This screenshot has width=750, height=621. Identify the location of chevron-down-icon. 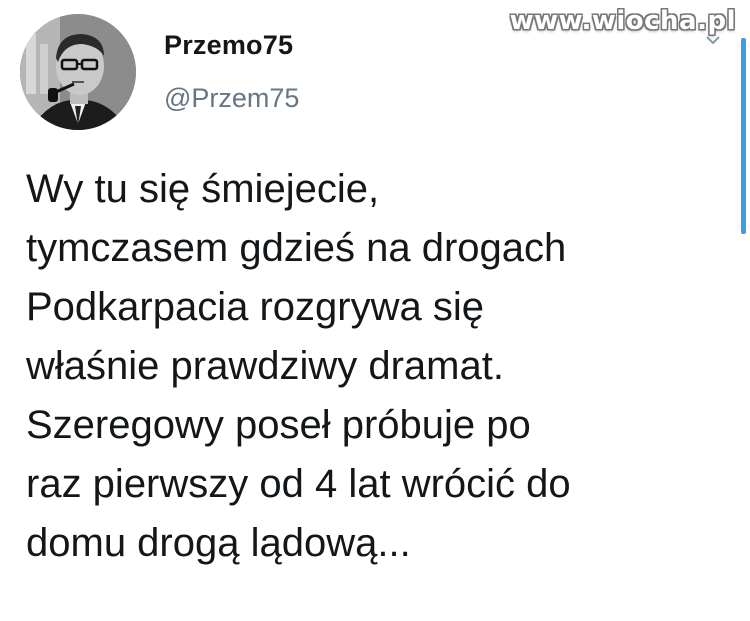
(713, 40).